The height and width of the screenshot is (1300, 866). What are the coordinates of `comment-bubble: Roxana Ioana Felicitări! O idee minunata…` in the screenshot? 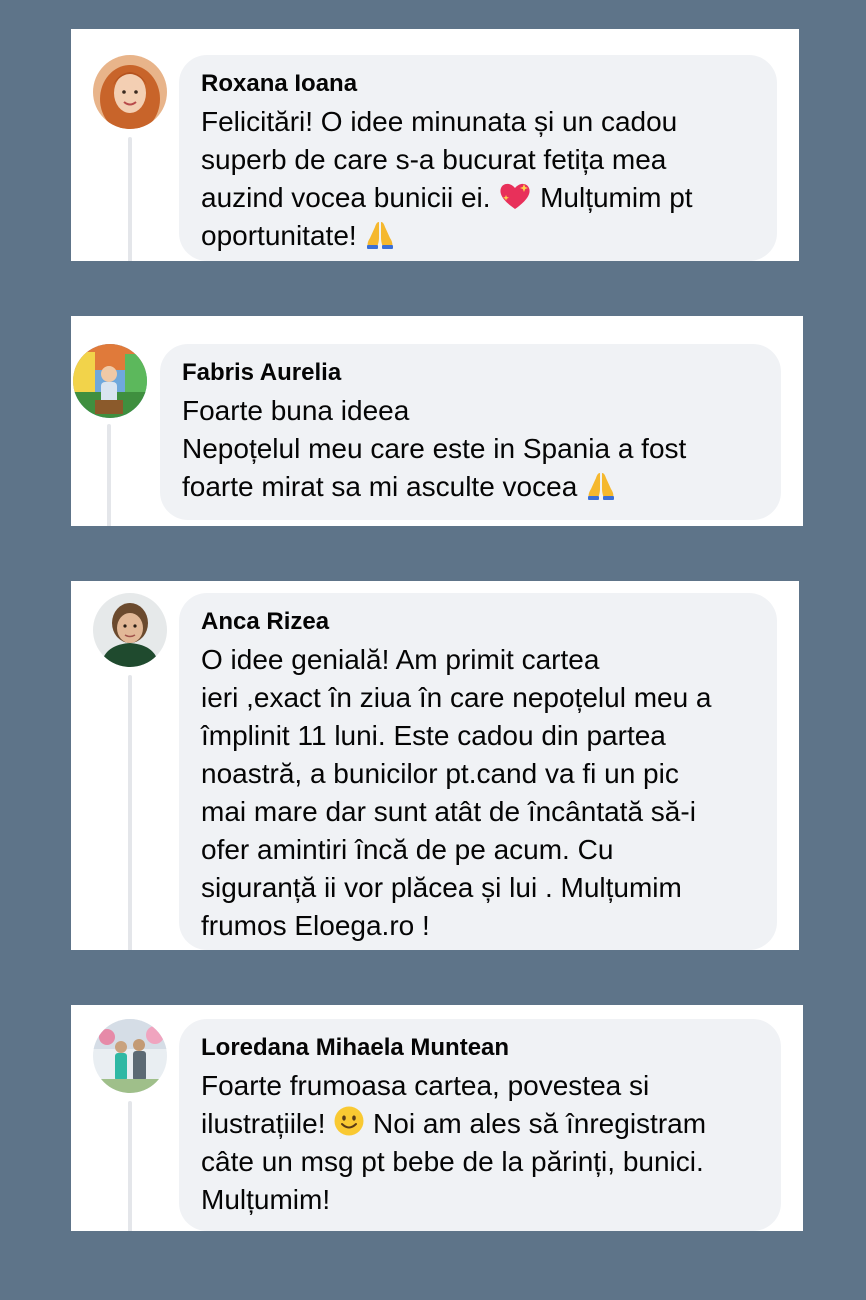 It's located at (478, 158).